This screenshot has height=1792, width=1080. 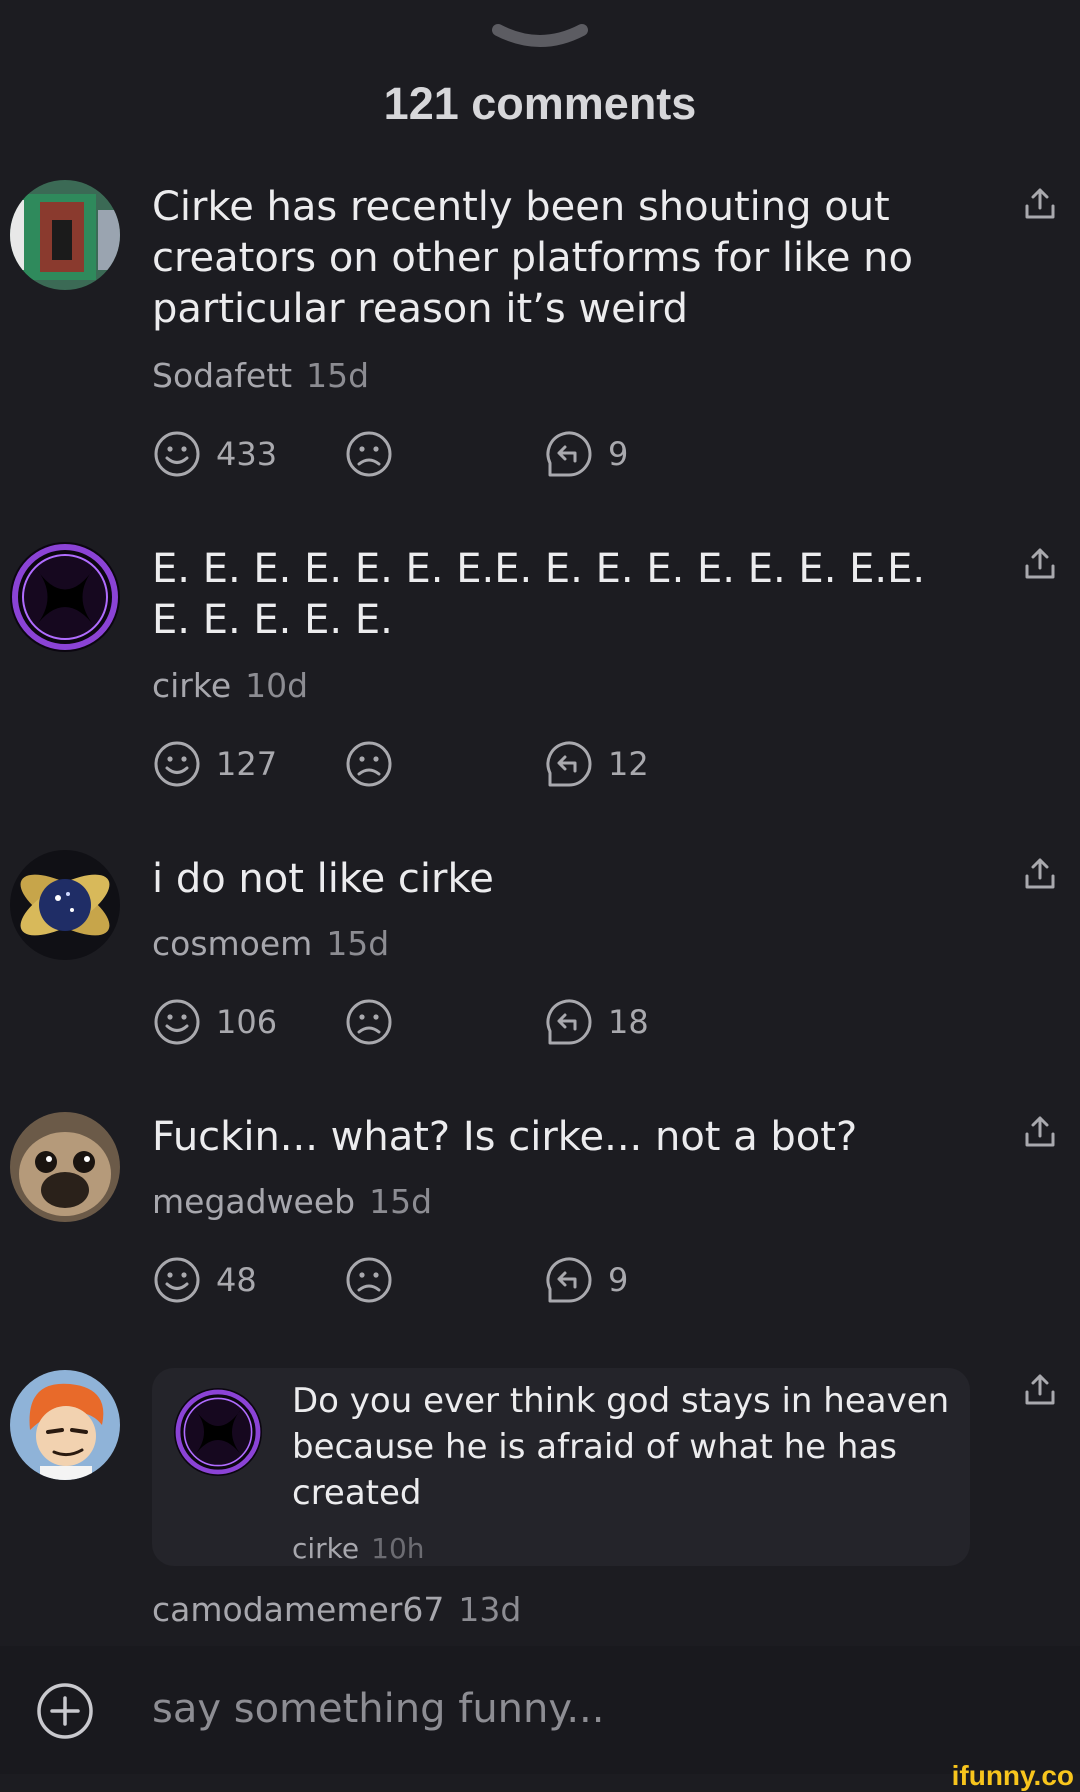 What do you see at coordinates (236, 1280) in the screenshot?
I see `smile-count: 48` at bounding box center [236, 1280].